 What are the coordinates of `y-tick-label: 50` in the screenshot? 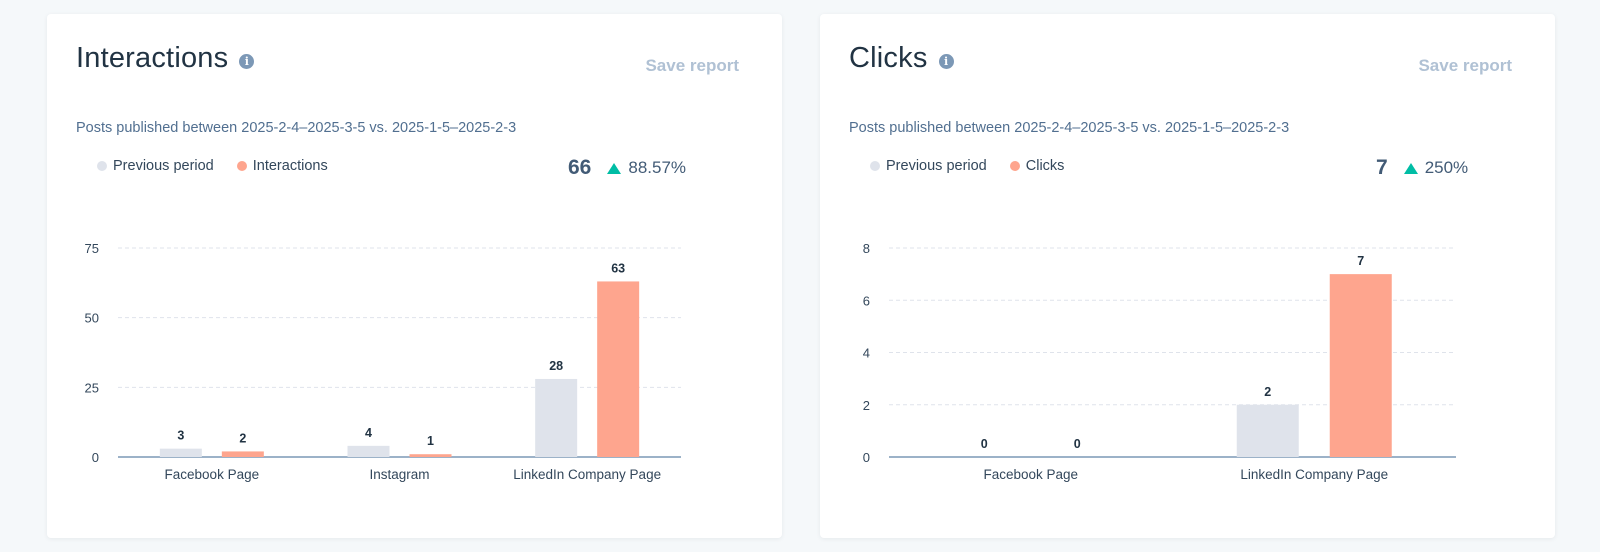 It's located at (92, 318).